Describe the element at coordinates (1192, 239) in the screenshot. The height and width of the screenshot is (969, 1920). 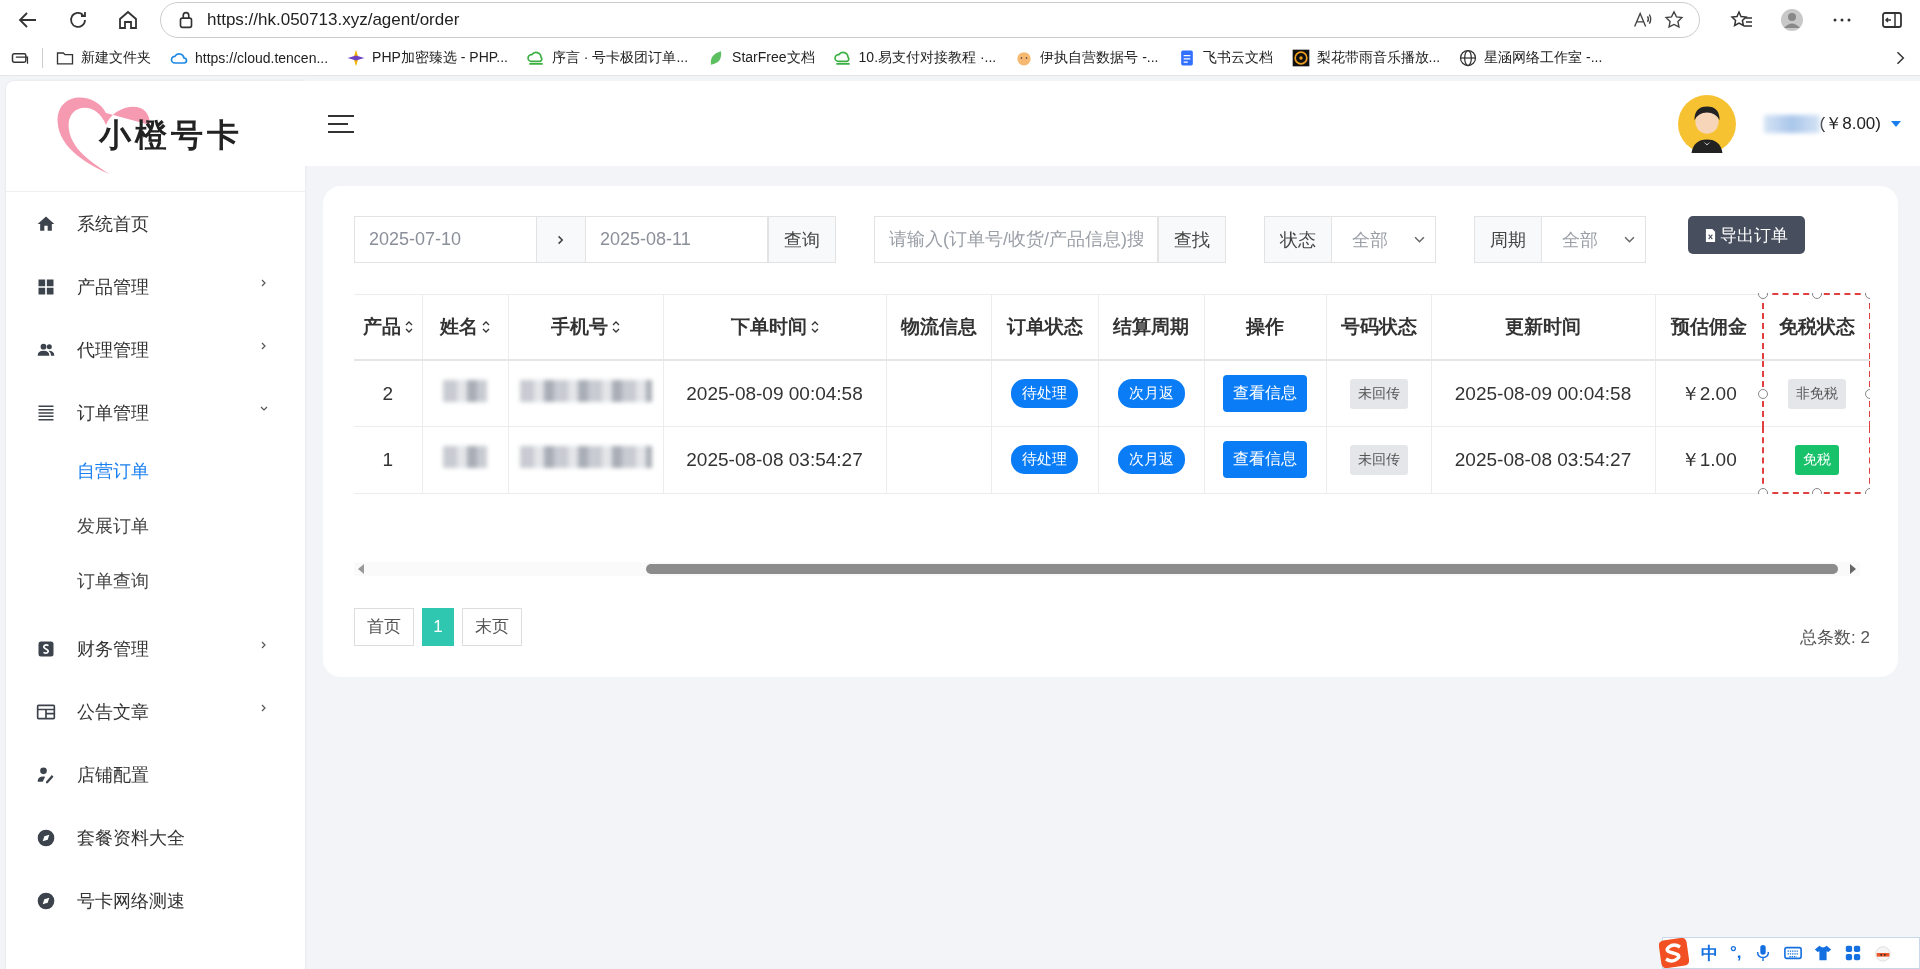
I see `search-button: 查找` at that location.